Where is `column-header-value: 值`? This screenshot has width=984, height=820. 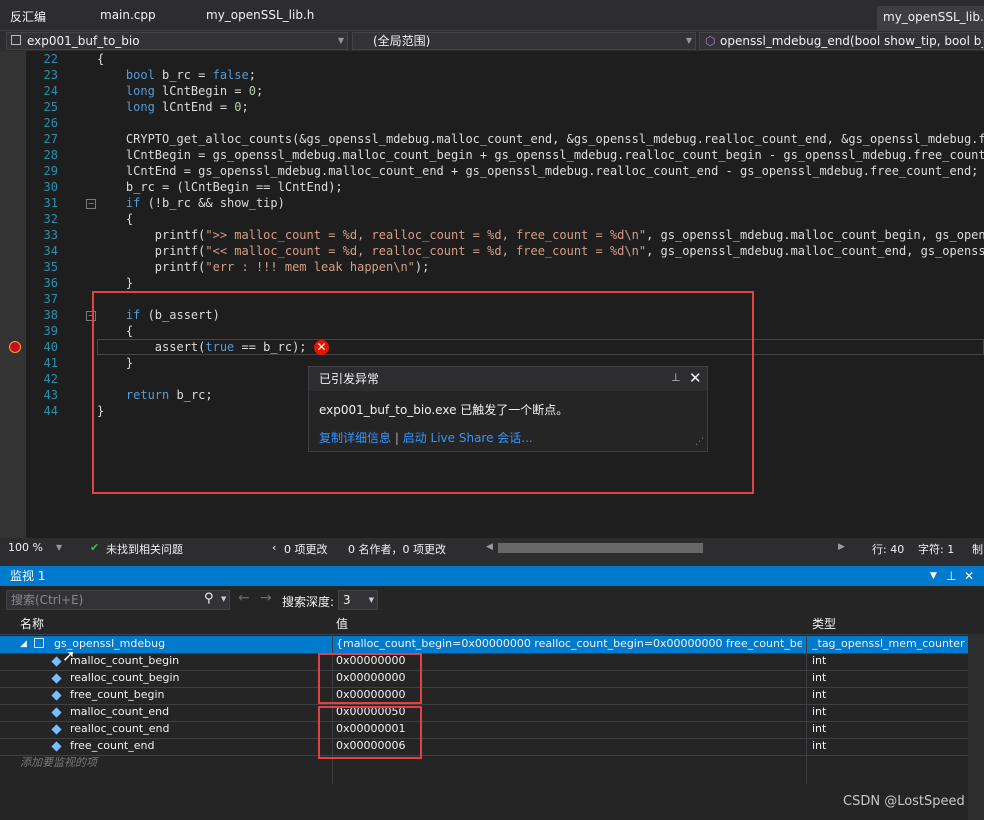 column-header-value: 值 is located at coordinates (342, 624).